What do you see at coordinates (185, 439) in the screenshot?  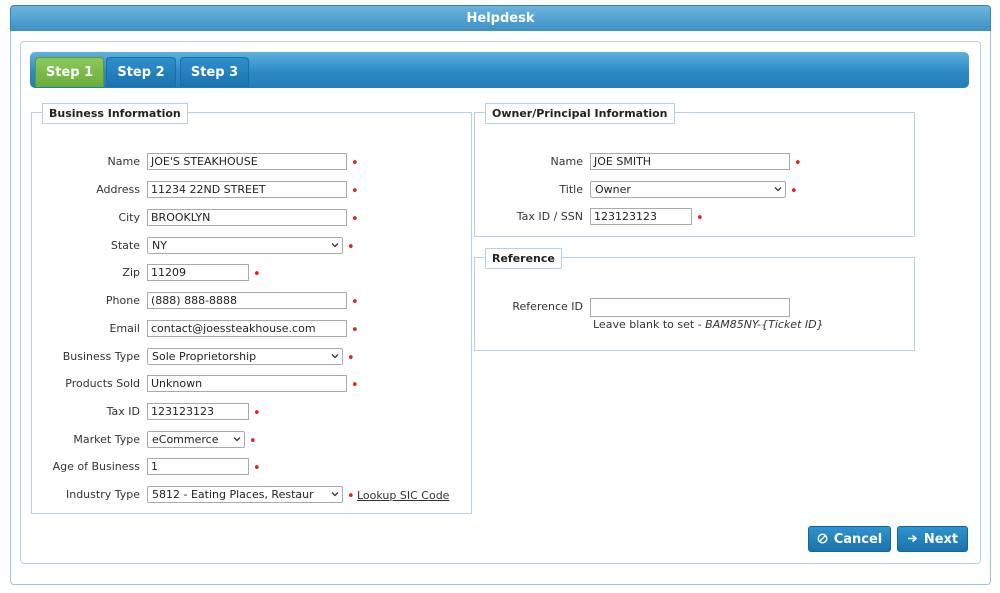 I see `market-type-selected-value: eCommerce` at bounding box center [185, 439].